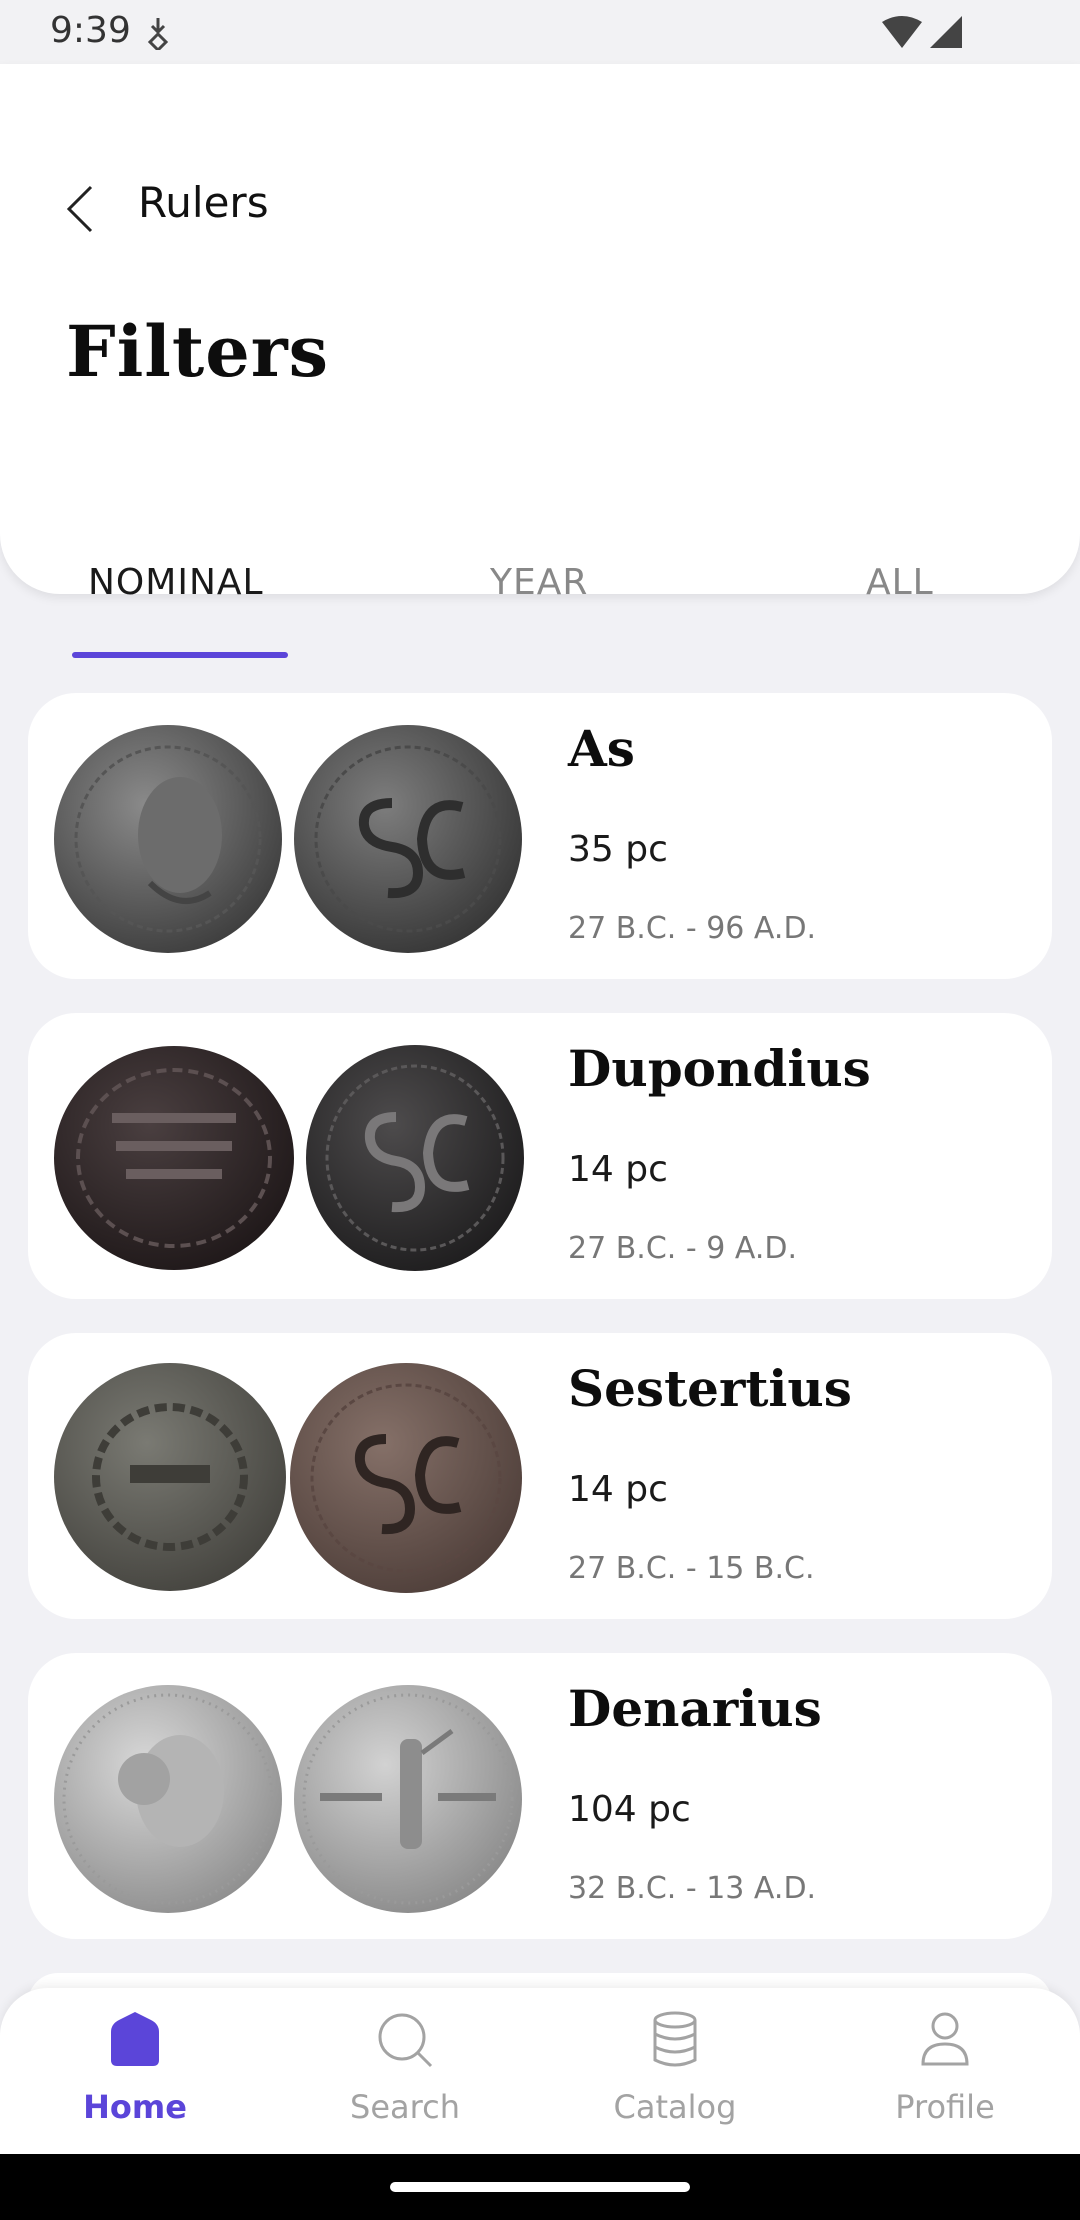 The image size is (1080, 2220). Describe the element at coordinates (540, 836) in the screenshot. I see `coin-card-as: As 35 pc 27 B.C. - 96 A.D.` at that location.